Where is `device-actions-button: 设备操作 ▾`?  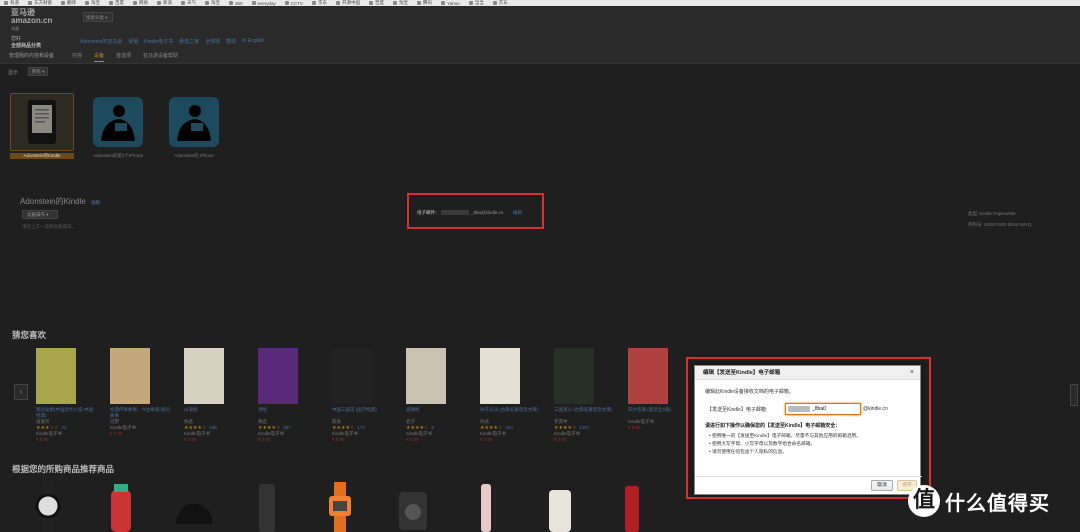 device-actions-button: 设备操作 ▾ is located at coordinates (40, 214).